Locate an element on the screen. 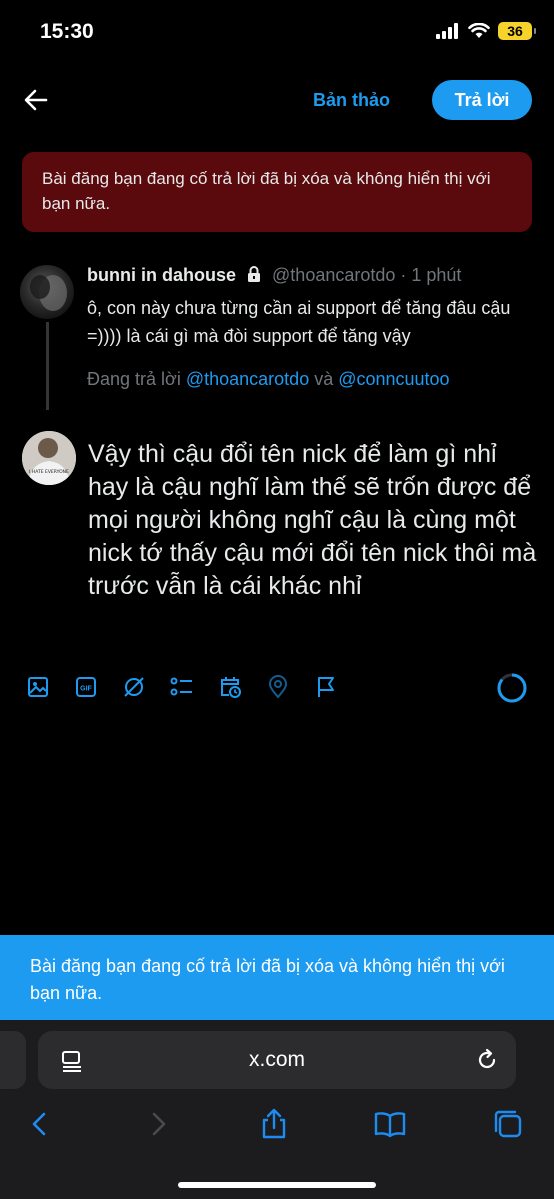 The height and width of the screenshot is (1199, 554). original-tweet-header: bunni in dahouse @thoancarotdo · 1 phút is located at coordinates (274, 275).